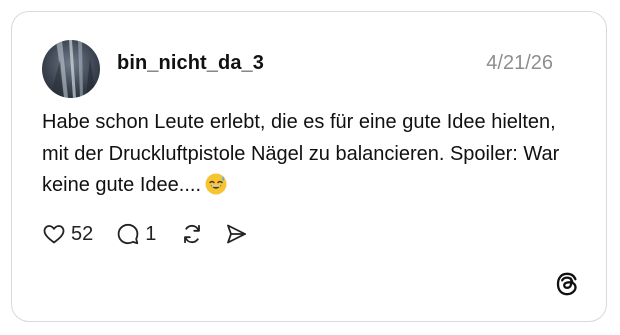  I want to click on comment-icon, so click(128, 234).